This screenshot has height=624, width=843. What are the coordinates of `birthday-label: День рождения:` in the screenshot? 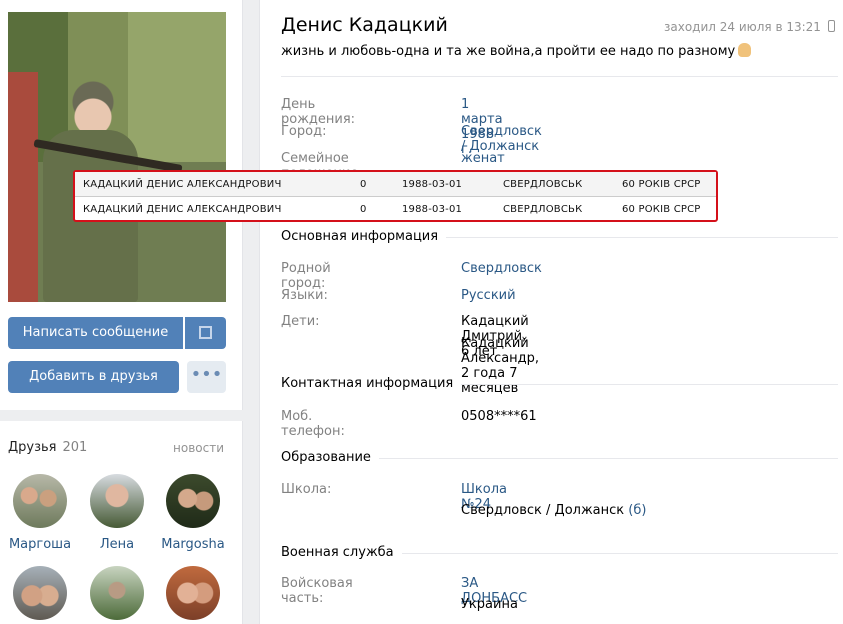 It's located at (318, 112).